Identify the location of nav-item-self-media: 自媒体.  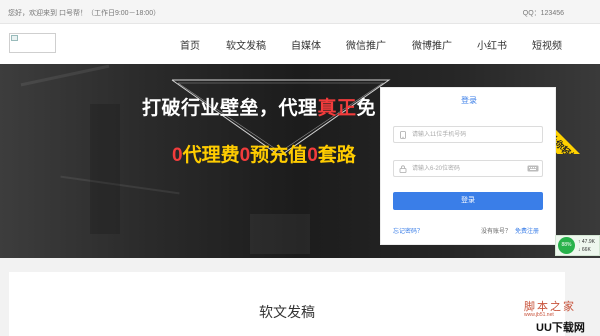
(306, 44).